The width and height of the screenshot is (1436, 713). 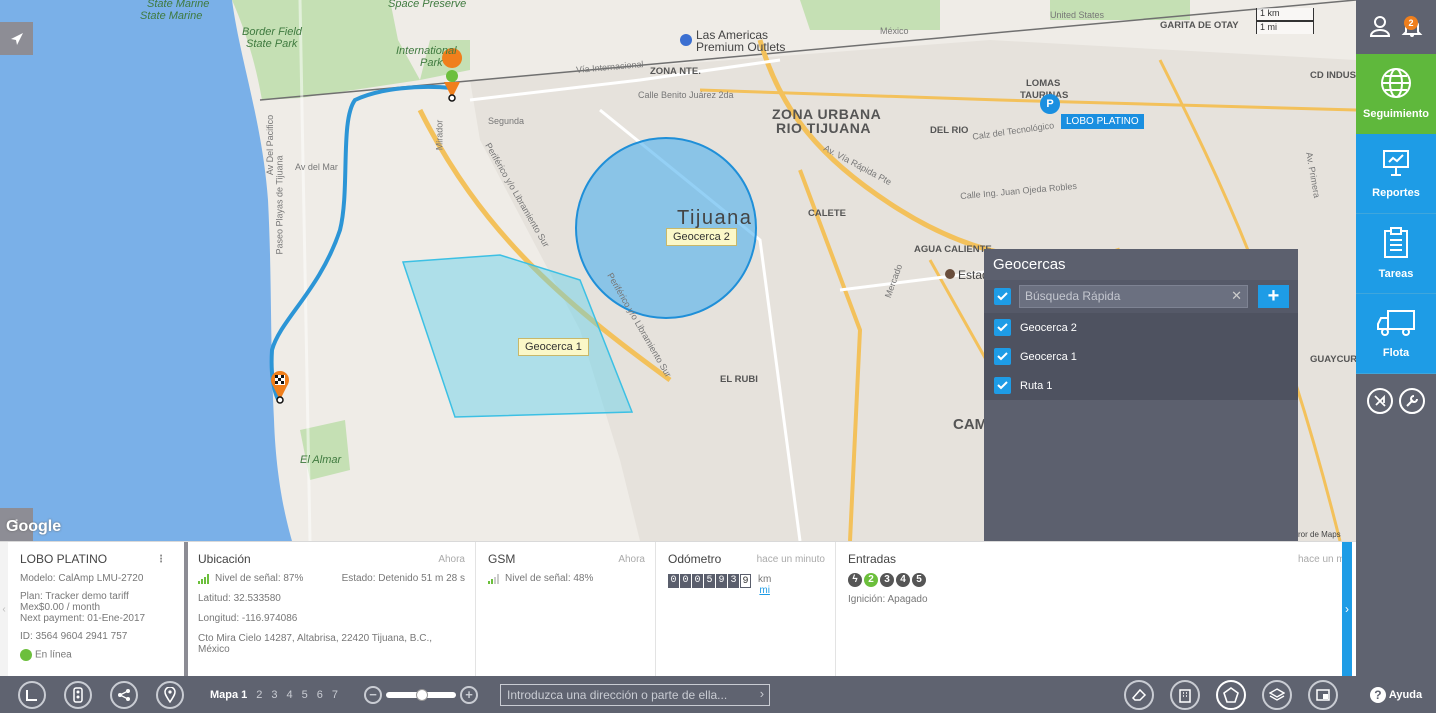 What do you see at coordinates (1133, 296) in the screenshot?
I see `geofence-search-input: Búsqueda Rápida ✕` at bounding box center [1133, 296].